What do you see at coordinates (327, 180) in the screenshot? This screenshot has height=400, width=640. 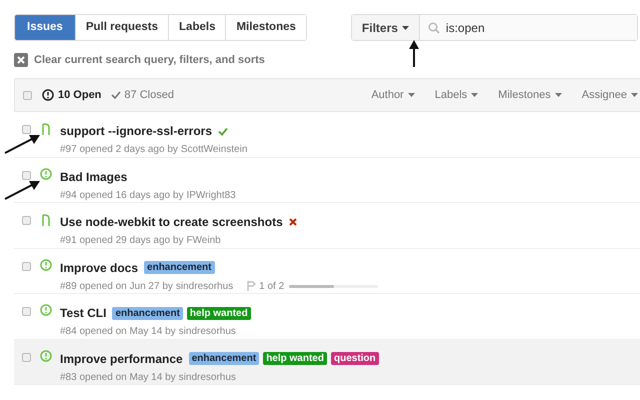 I see `issue-row: Bad Images #94 opened 16 days ago by IPWright83` at bounding box center [327, 180].